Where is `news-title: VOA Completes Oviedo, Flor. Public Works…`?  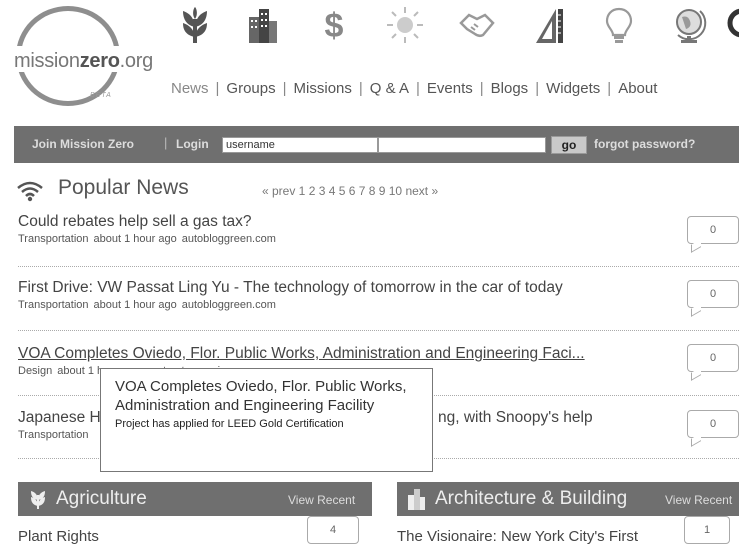
news-title: VOA Completes Oviedo, Flor. Public Works… is located at coordinates (378, 354).